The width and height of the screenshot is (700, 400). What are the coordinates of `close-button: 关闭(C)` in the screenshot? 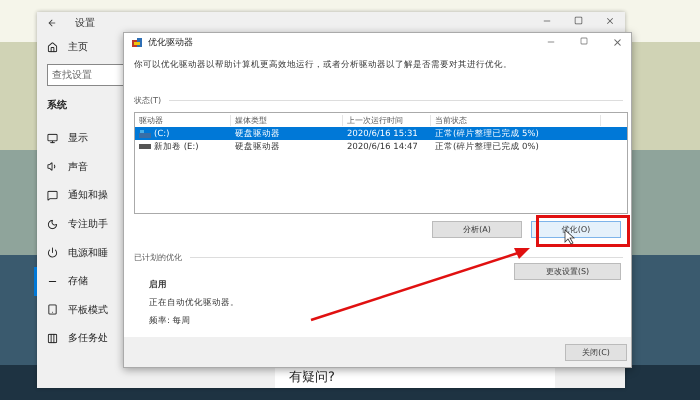 It's located at (596, 352).